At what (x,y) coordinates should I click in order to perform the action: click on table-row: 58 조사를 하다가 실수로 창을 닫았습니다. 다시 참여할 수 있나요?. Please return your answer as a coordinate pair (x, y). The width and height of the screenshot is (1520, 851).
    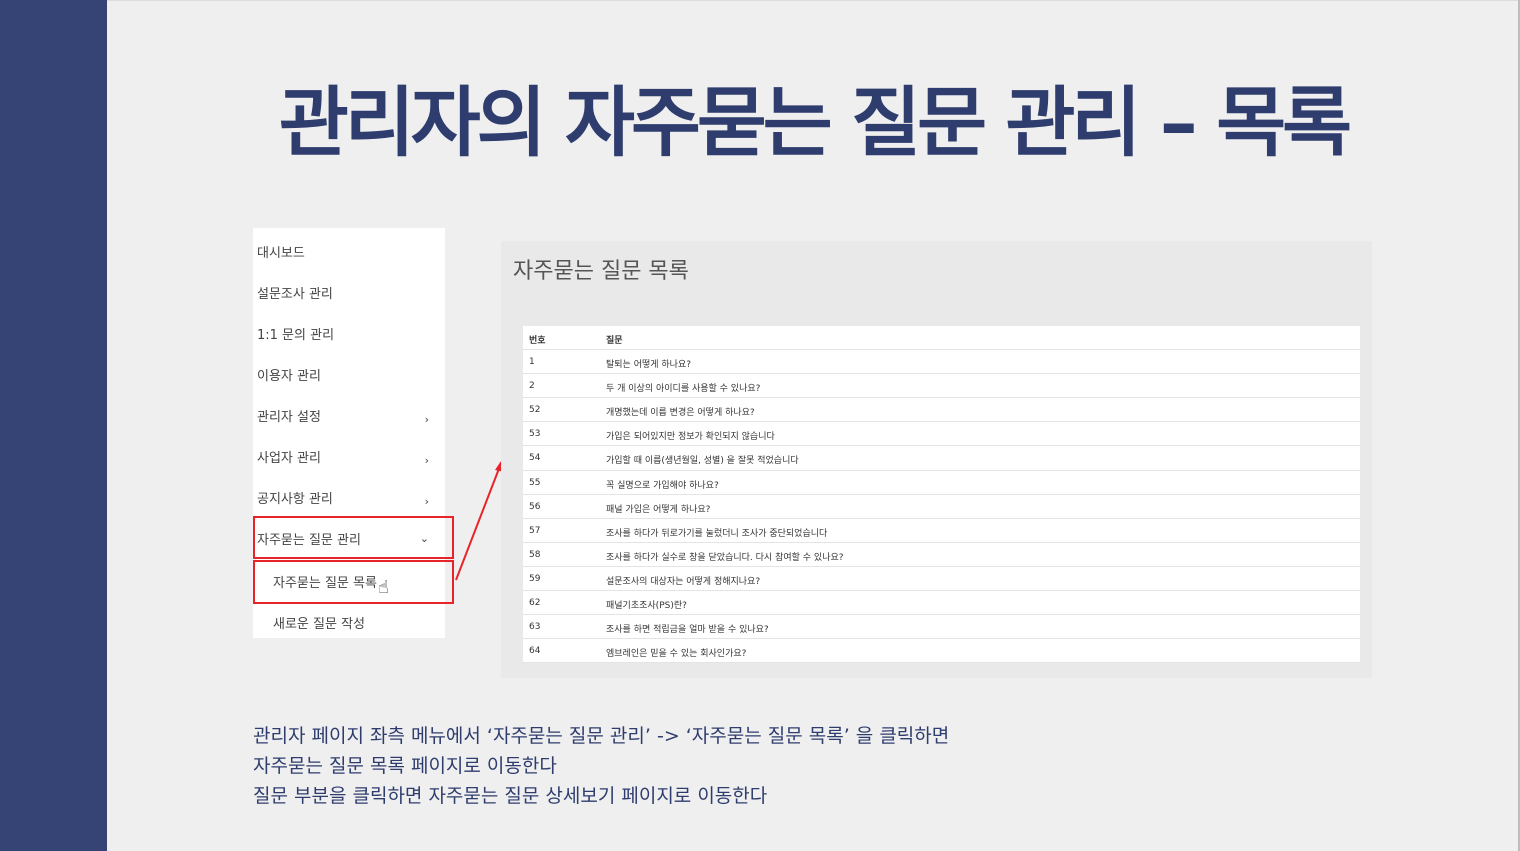
    Looking at the image, I should click on (941, 555).